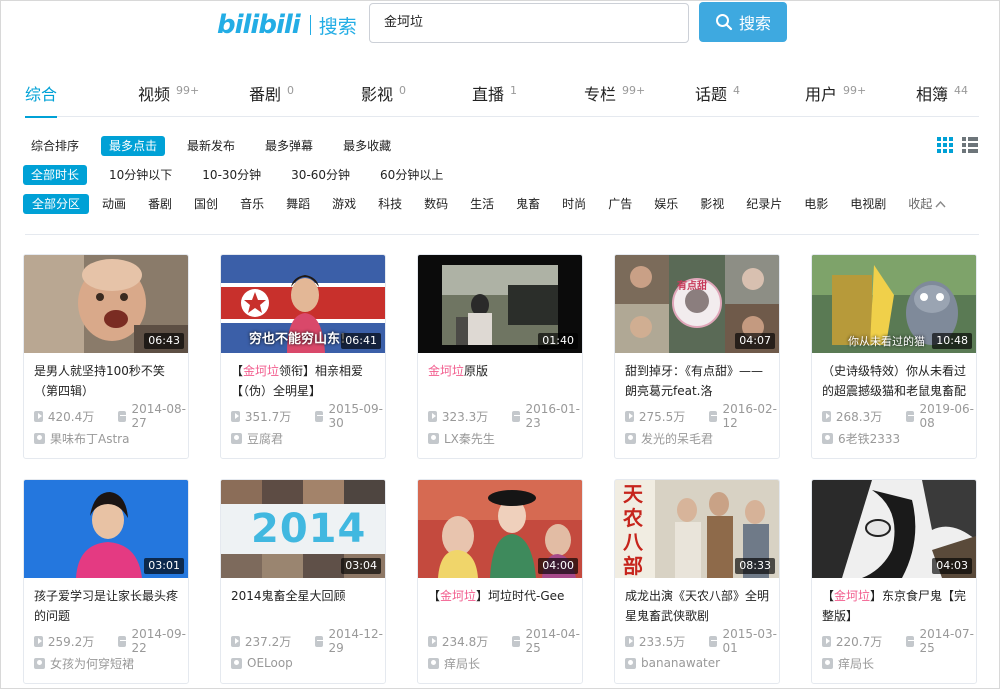  I want to click on video-title: 【金坷垃】坷垃时代-Gee, so click(500, 606).